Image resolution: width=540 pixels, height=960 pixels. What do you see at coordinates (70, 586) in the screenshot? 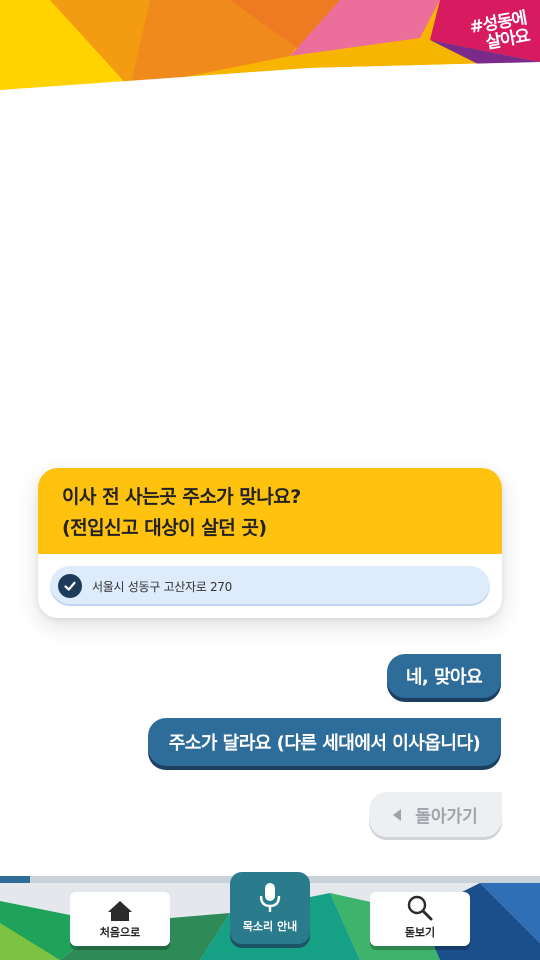
I see `check-icon` at bounding box center [70, 586].